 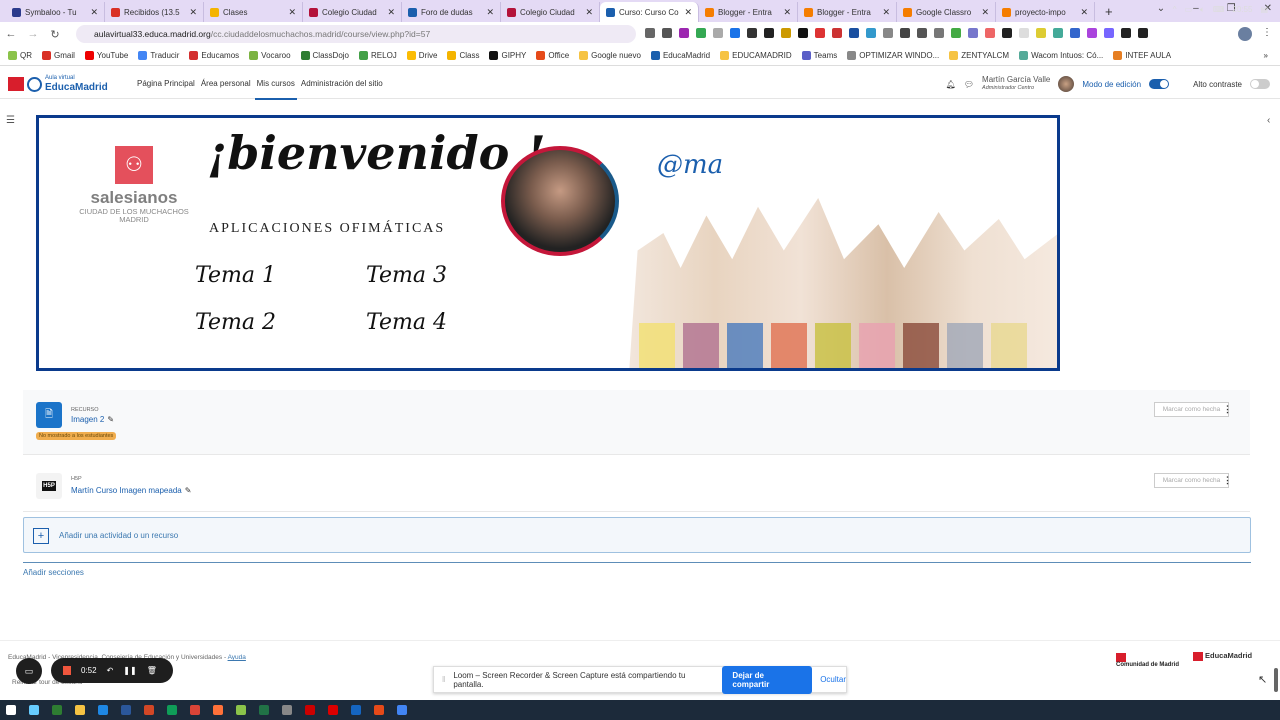 What do you see at coordinates (1202, 10) in the screenshot?
I see `volume-icon: 🔈︎` at bounding box center [1202, 10].